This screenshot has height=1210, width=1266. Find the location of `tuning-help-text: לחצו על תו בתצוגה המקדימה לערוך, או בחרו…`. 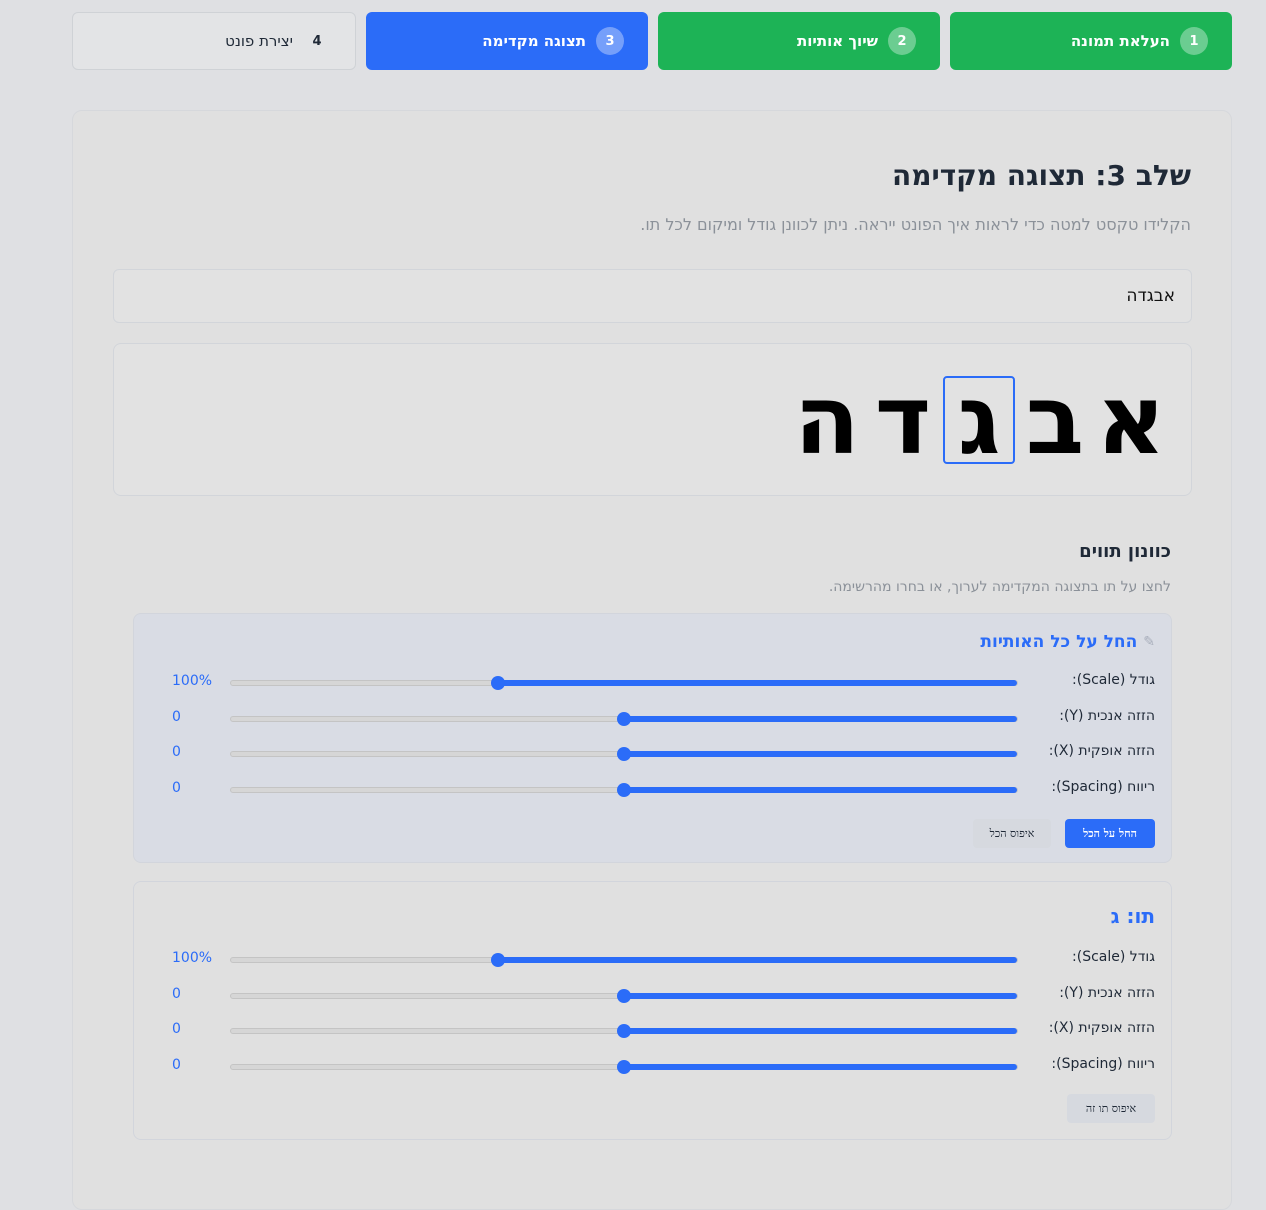

tuning-help-text: לחצו על תו בתצוגה המקדימה לערוך, או בחרו… is located at coordinates (999, 587).